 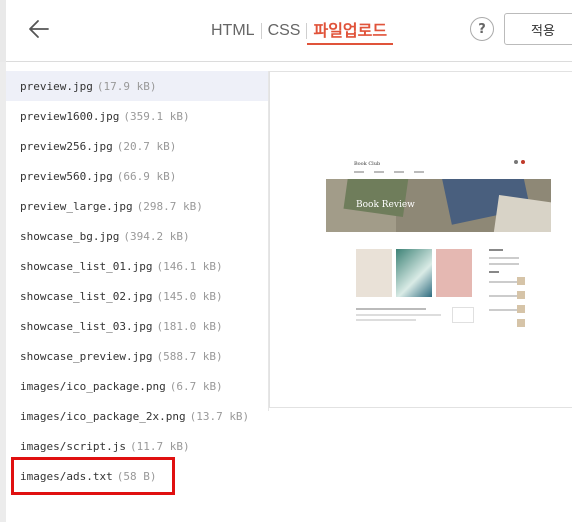 I want to click on file-name: showcase_preview.jpg, so click(x=86, y=356).